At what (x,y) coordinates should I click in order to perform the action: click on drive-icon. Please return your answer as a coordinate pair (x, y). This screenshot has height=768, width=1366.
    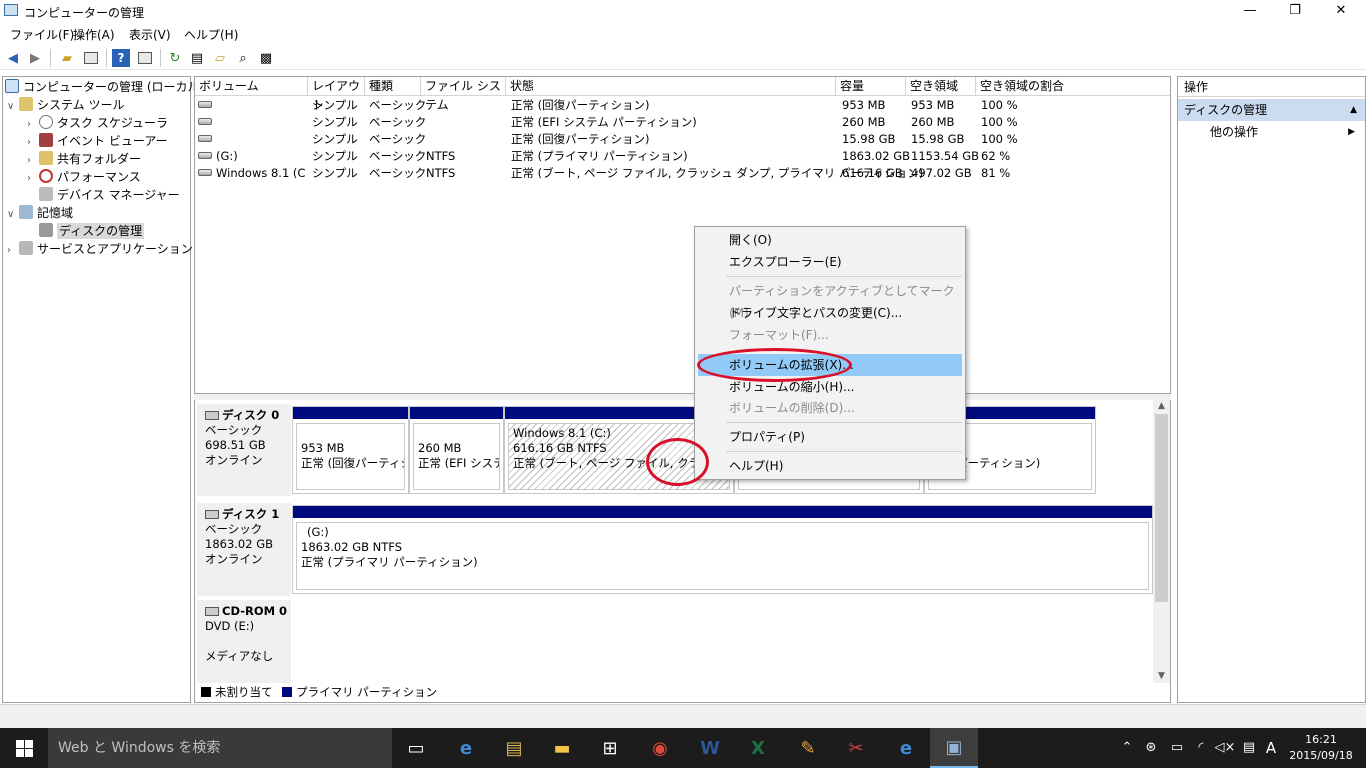
    Looking at the image, I should click on (205, 155).